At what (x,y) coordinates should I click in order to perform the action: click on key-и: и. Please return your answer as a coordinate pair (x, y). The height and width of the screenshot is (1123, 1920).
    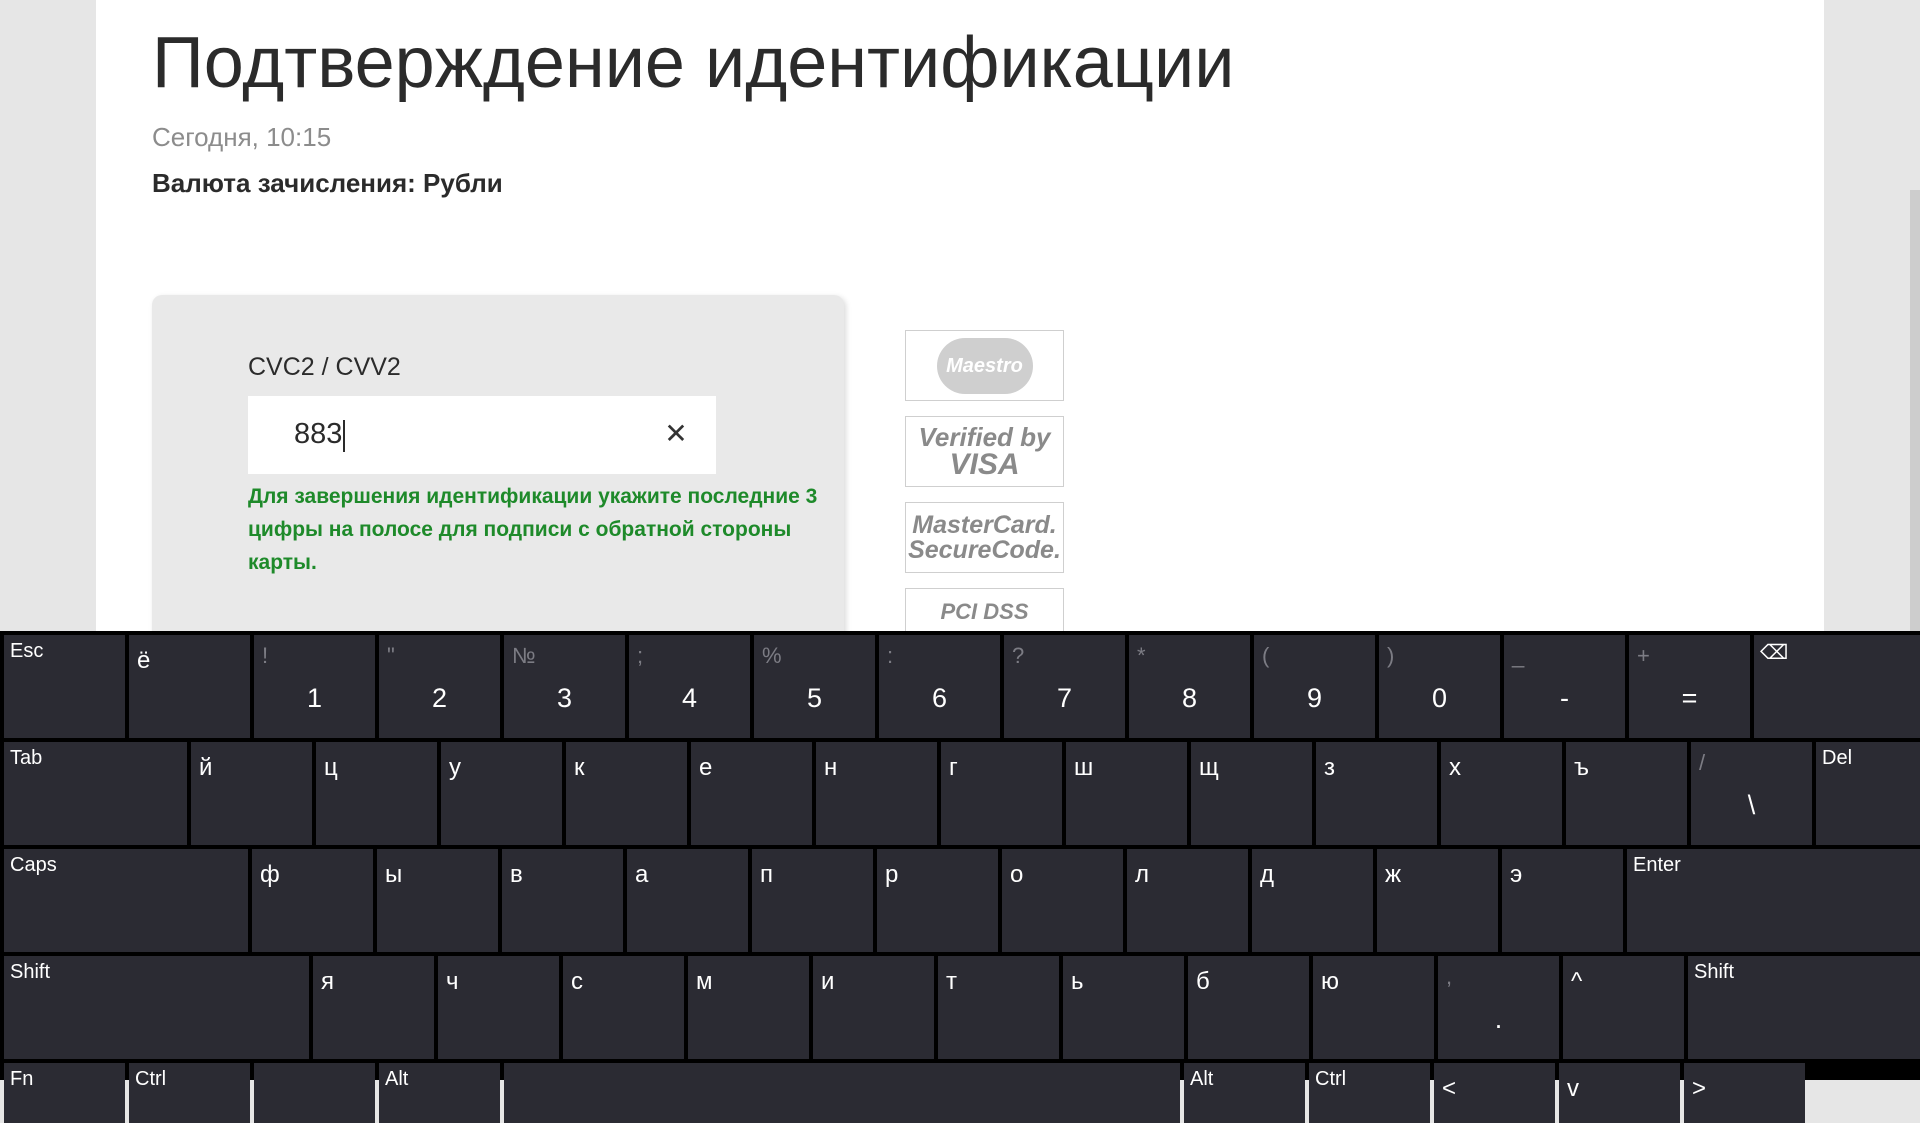
    Looking at the image, I should click on (873, 1007).